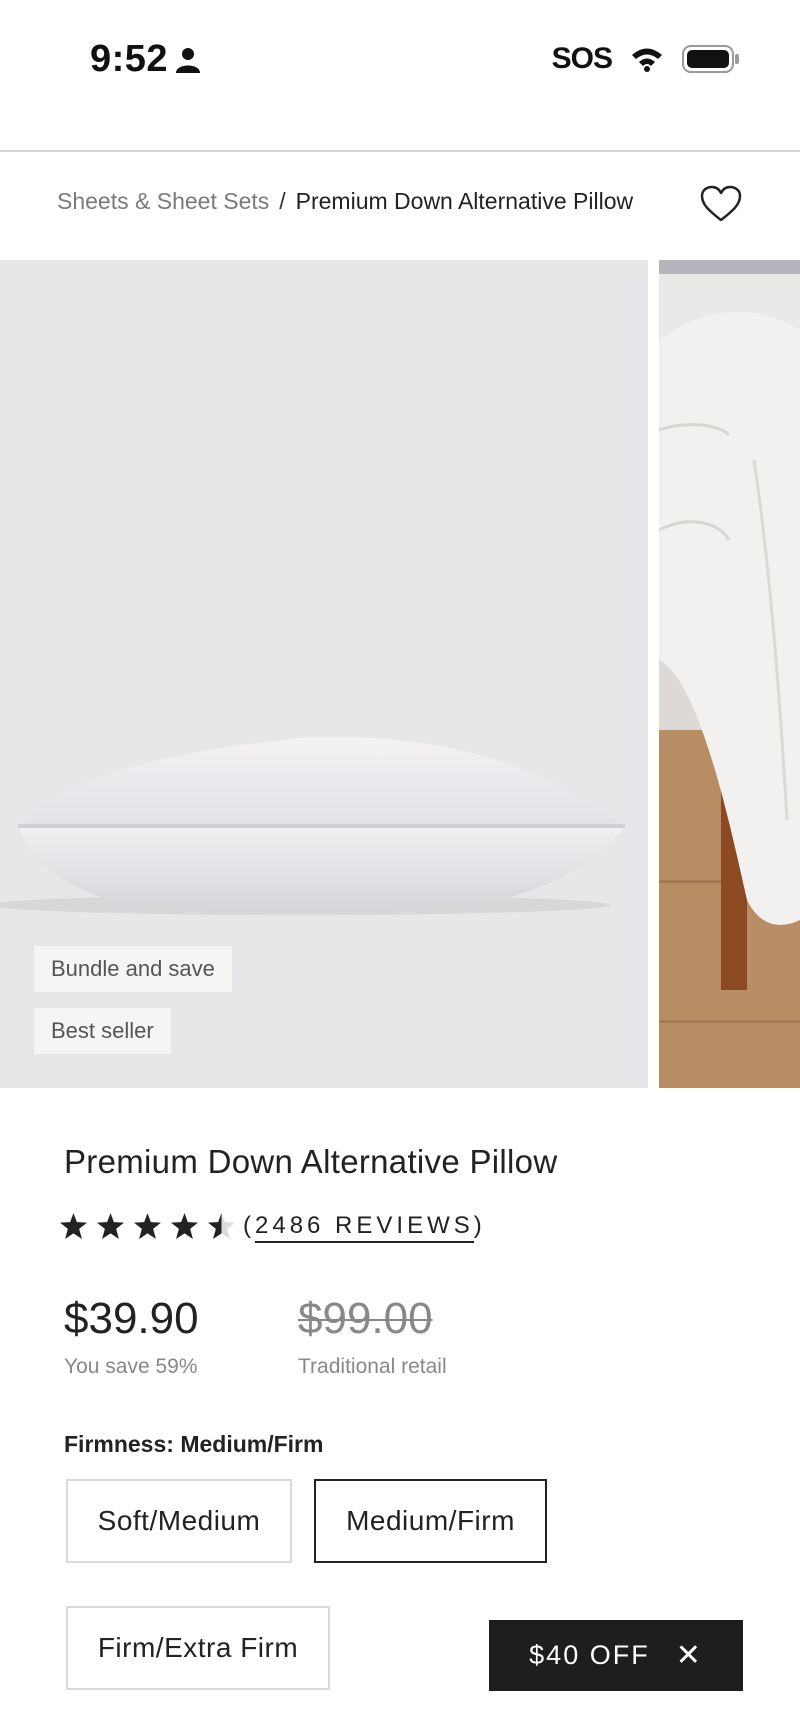  I want to click on firmness-option-soft-medium: Soft/Medium, so click(179, 1521).